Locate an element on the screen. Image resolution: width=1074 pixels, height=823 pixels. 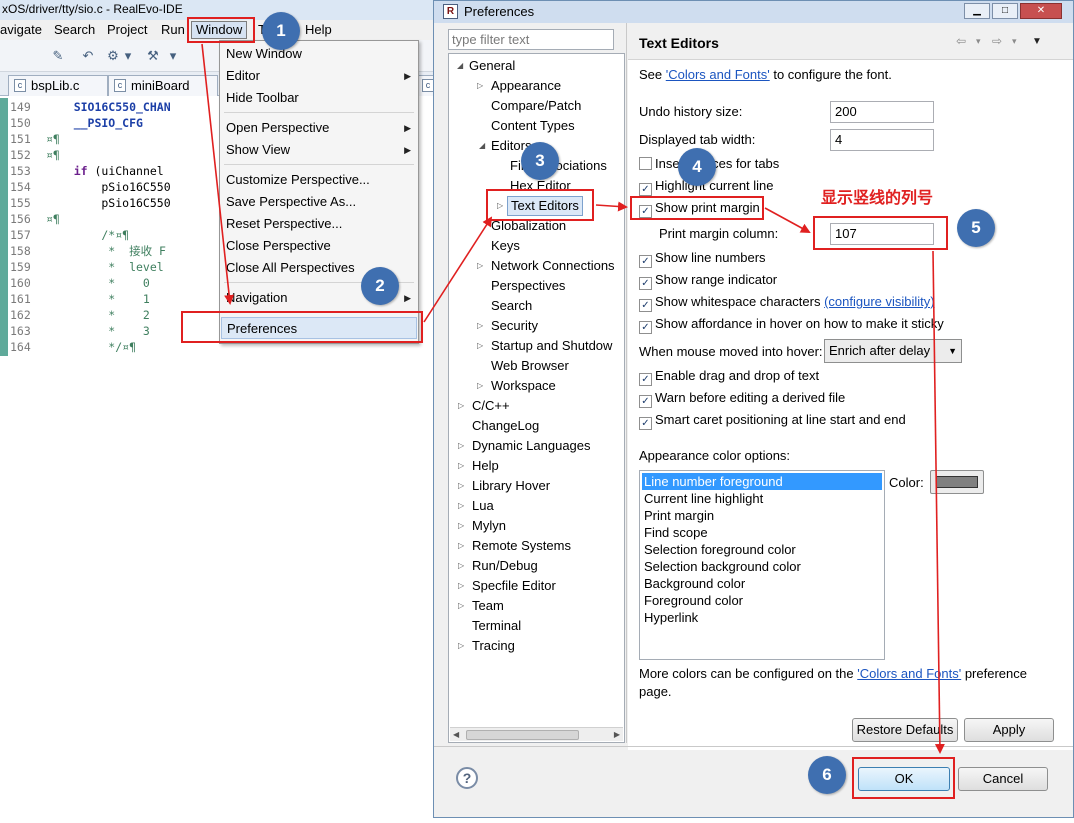
tree-item-specfile-editor: ▷ Specfile Editor is located at coordinates (507, 586).